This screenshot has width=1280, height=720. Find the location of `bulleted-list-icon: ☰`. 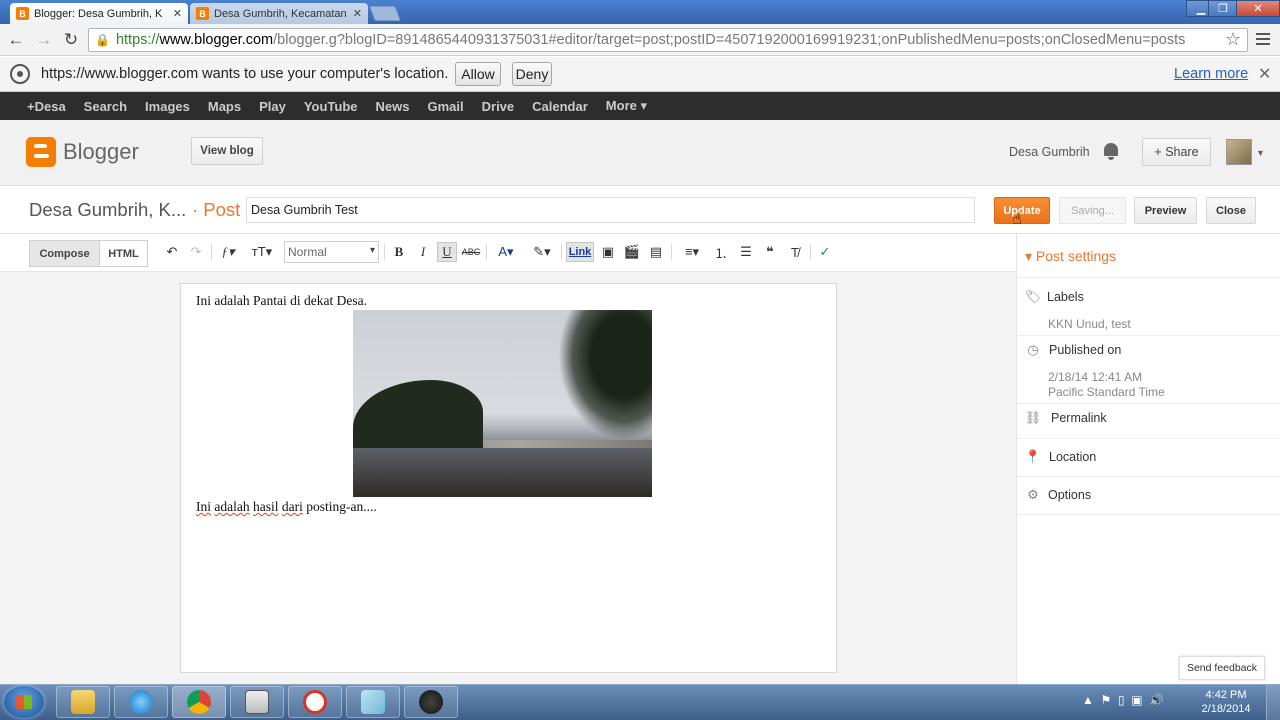

bulleted-list-icon: ☰ is located at coordinates (746, 252).